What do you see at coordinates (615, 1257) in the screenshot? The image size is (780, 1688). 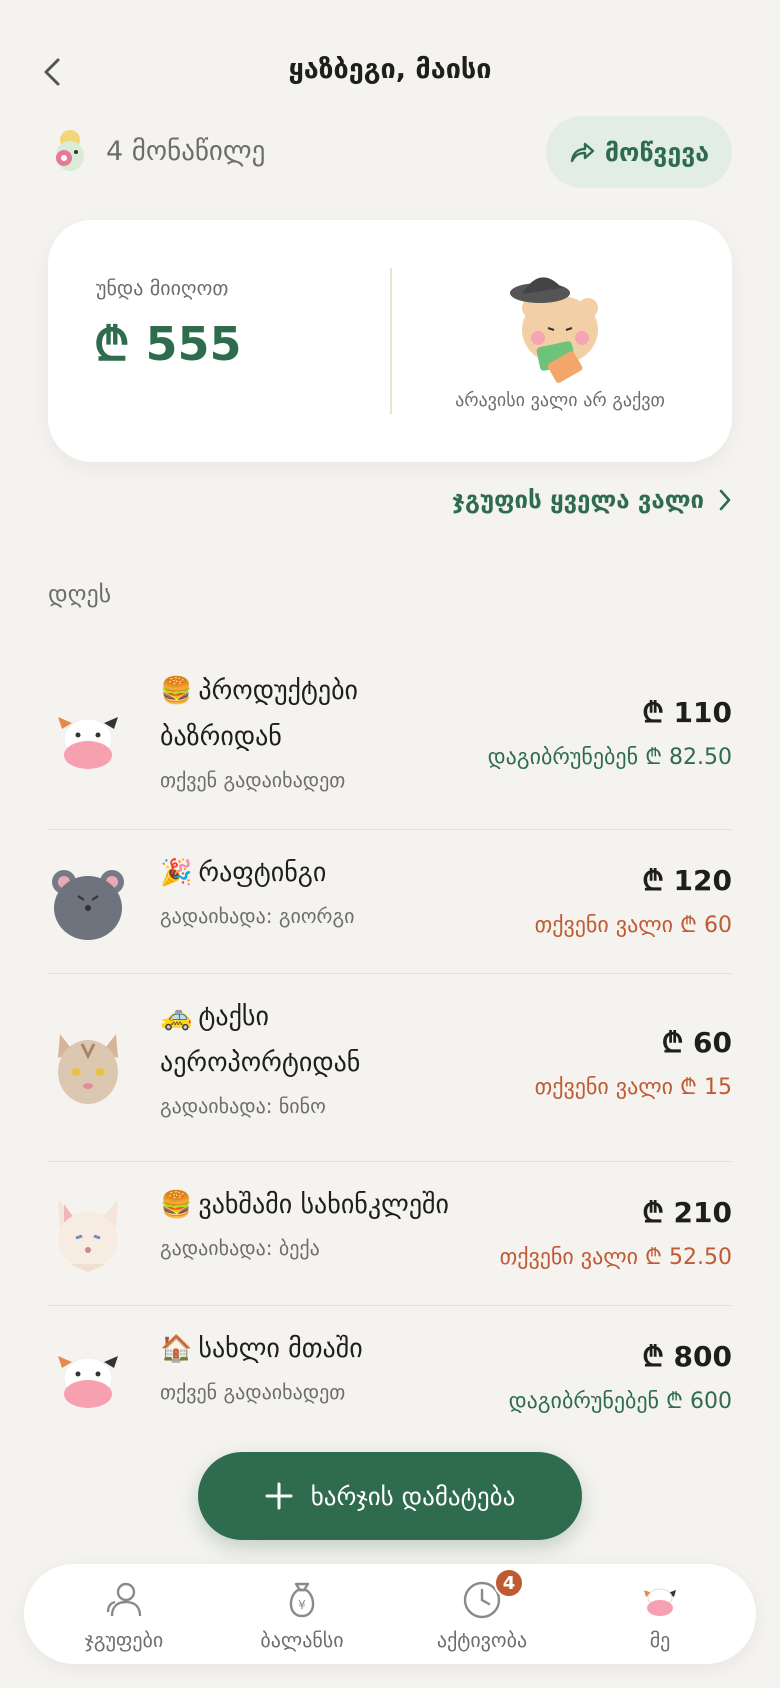 I see `expense-status: თქვენი ვალი ₾ 52.50` at bounding box center [615, 1257].